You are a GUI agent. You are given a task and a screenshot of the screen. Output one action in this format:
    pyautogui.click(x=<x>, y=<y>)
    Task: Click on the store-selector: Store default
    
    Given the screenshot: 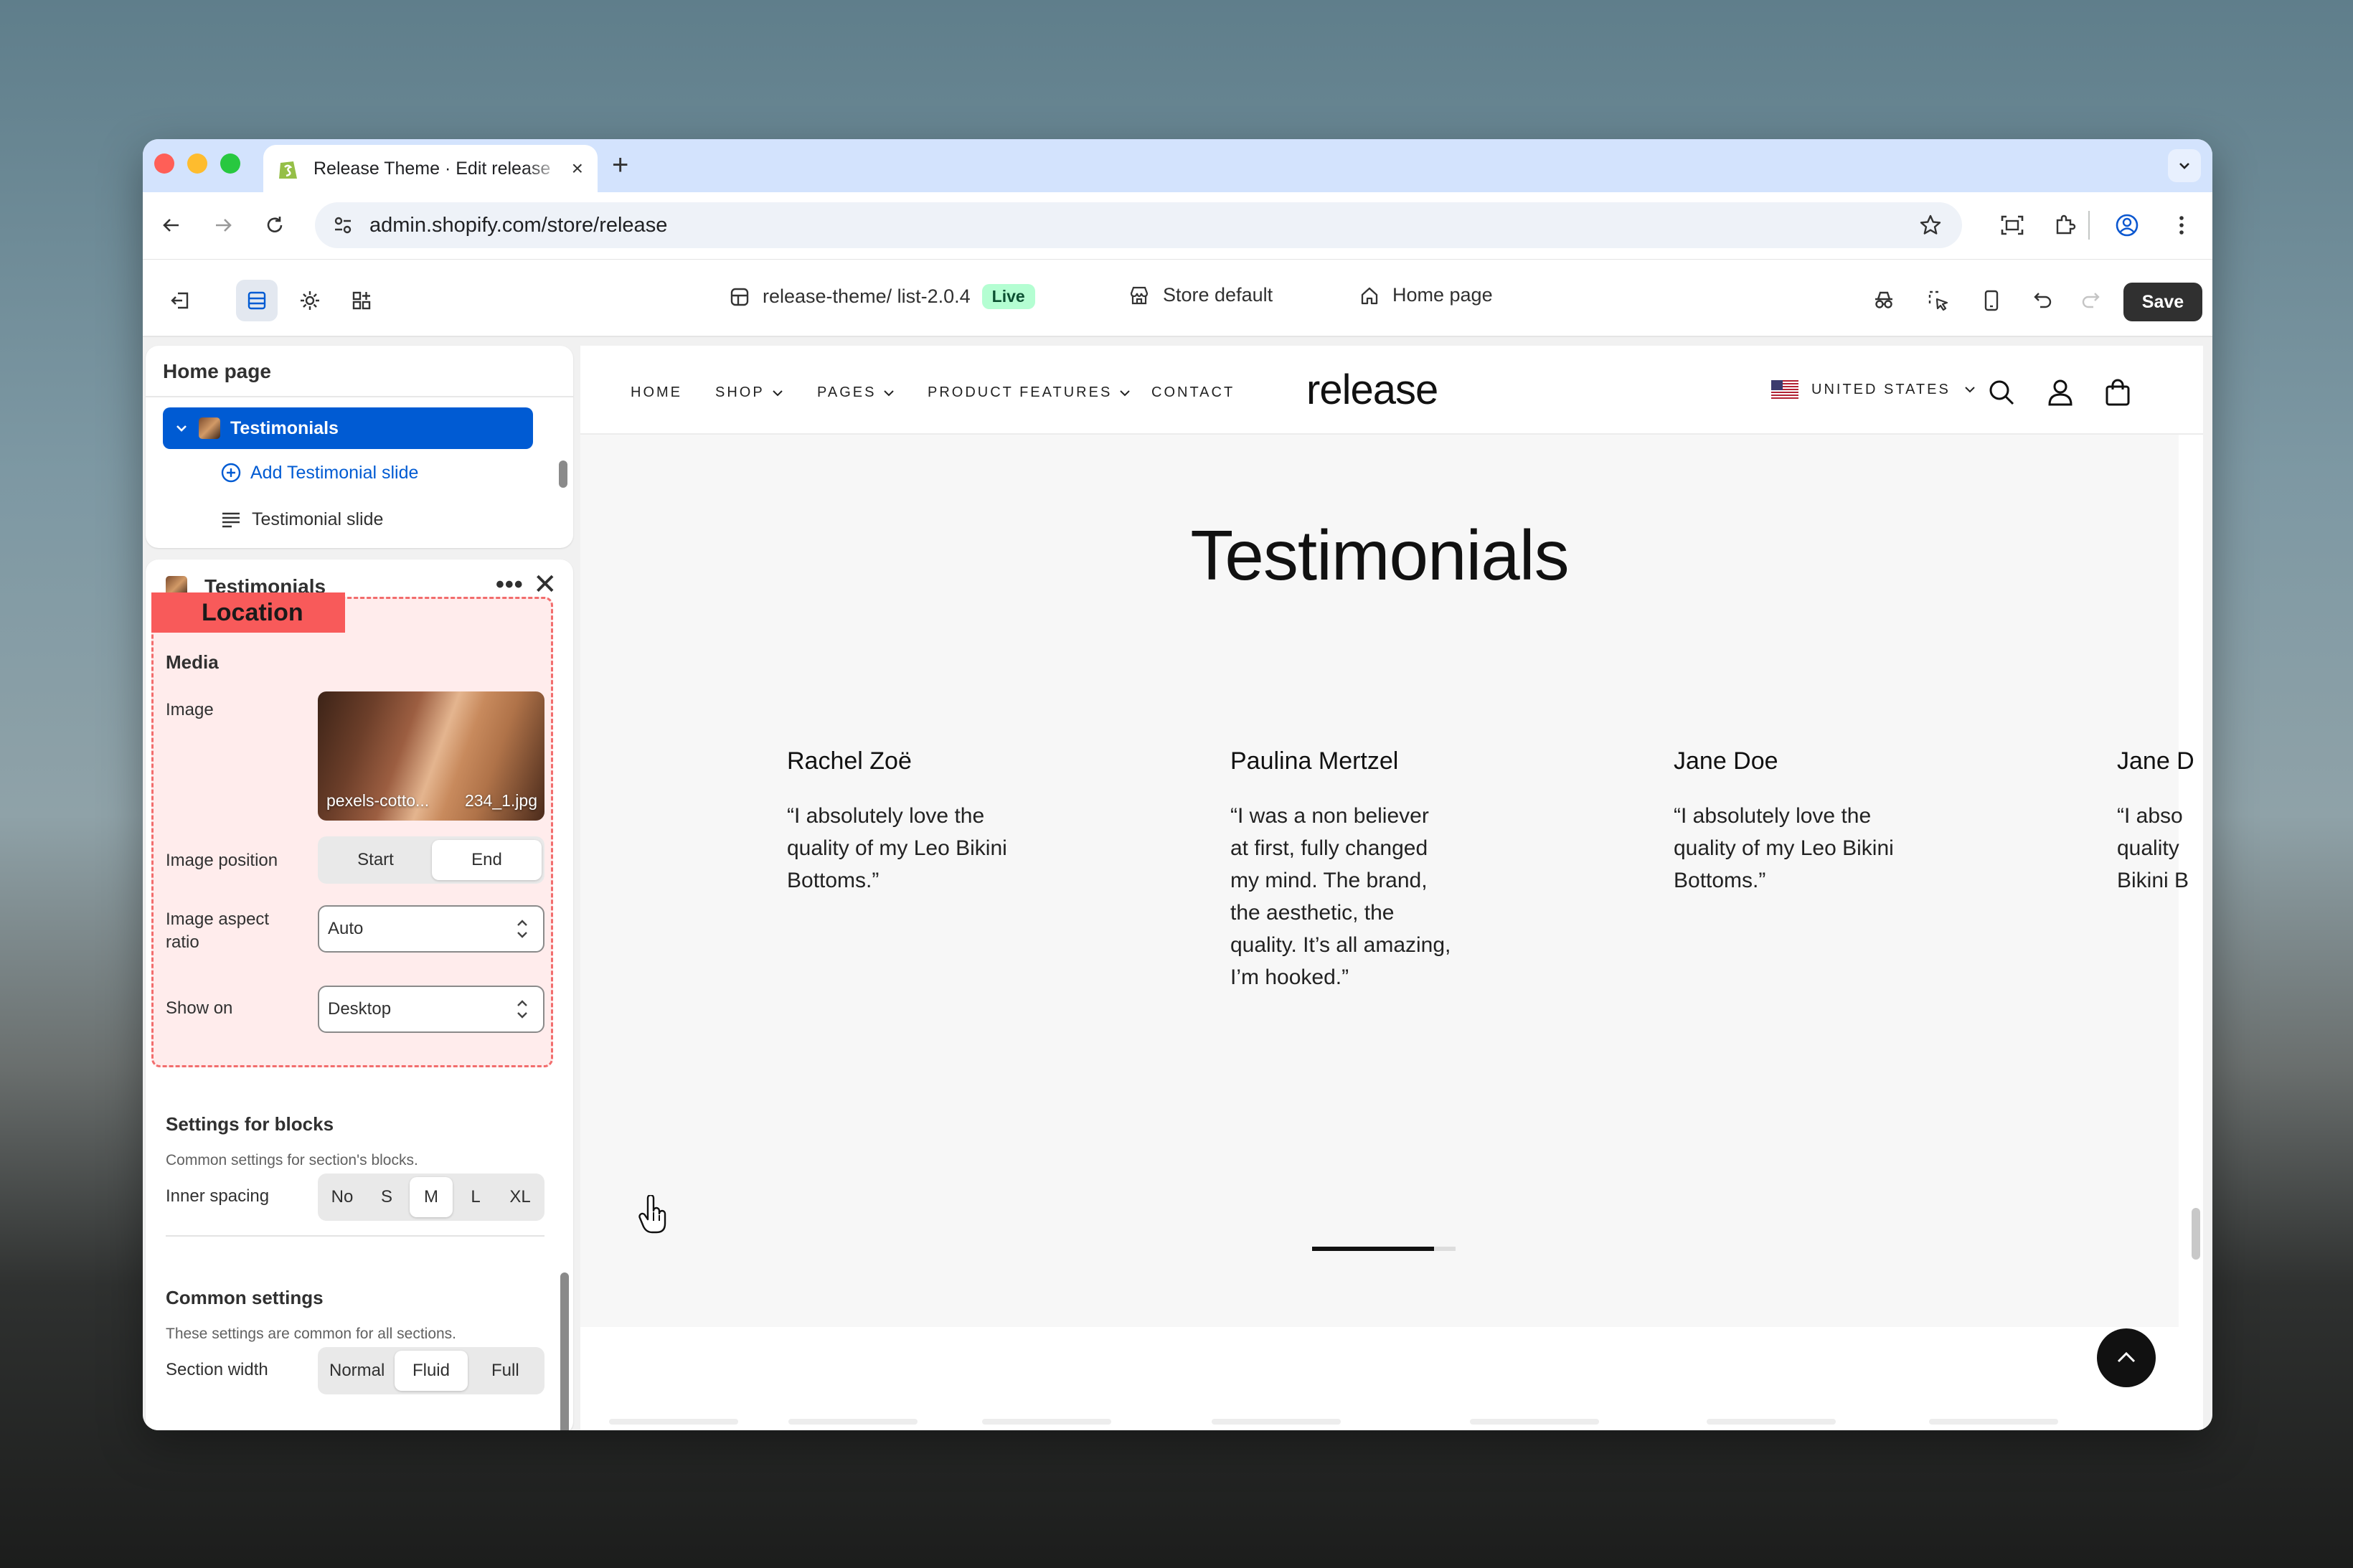 What is the action you would take?
    pyautogui.click(x=1201, y=295)
    